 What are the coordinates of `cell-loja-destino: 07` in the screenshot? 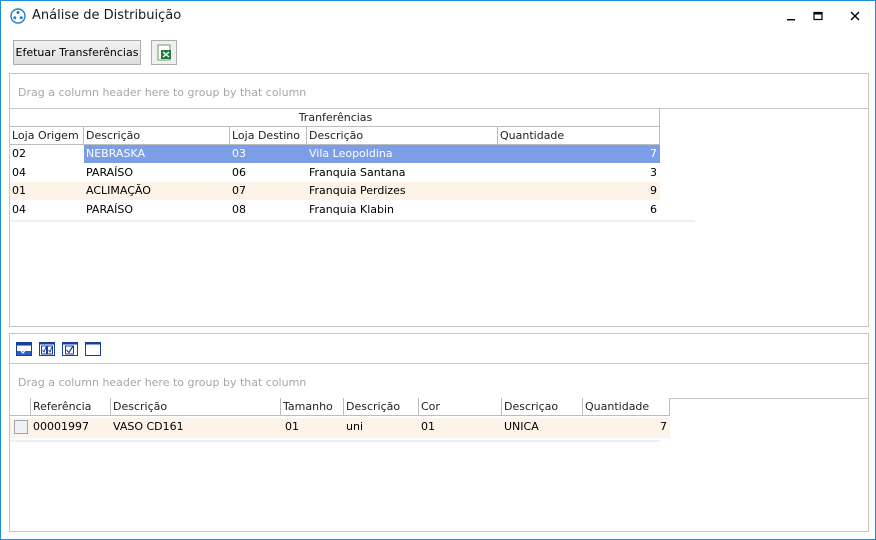 It's located at (239, 190).